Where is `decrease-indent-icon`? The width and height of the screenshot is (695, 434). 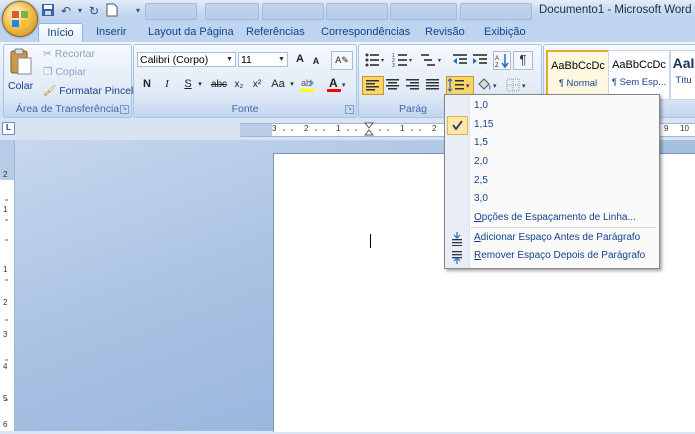 decrease-indent-icon is located at coordinates (460, 59).